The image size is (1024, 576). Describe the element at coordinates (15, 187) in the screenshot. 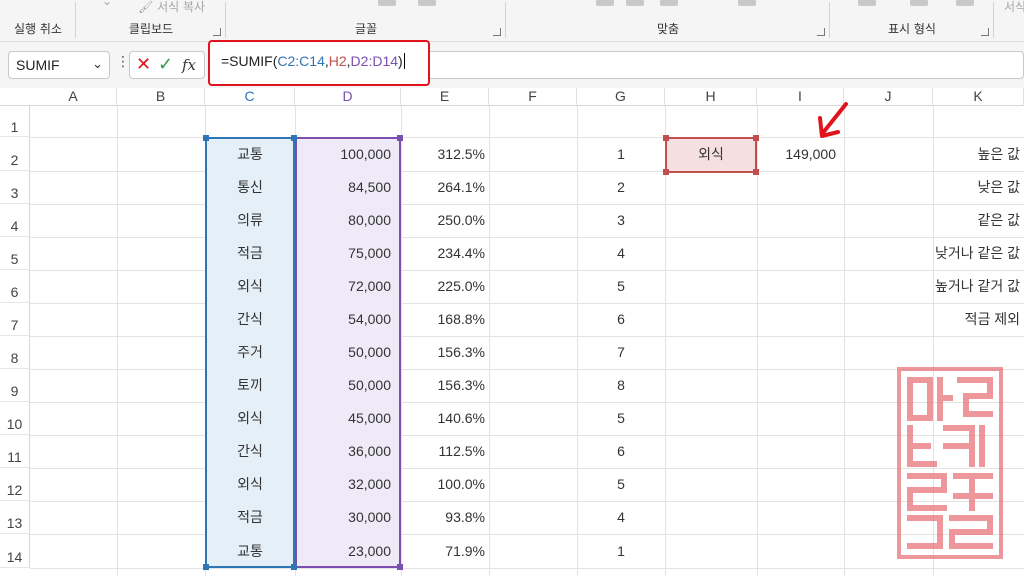

I see `row-header: 3` at that location.